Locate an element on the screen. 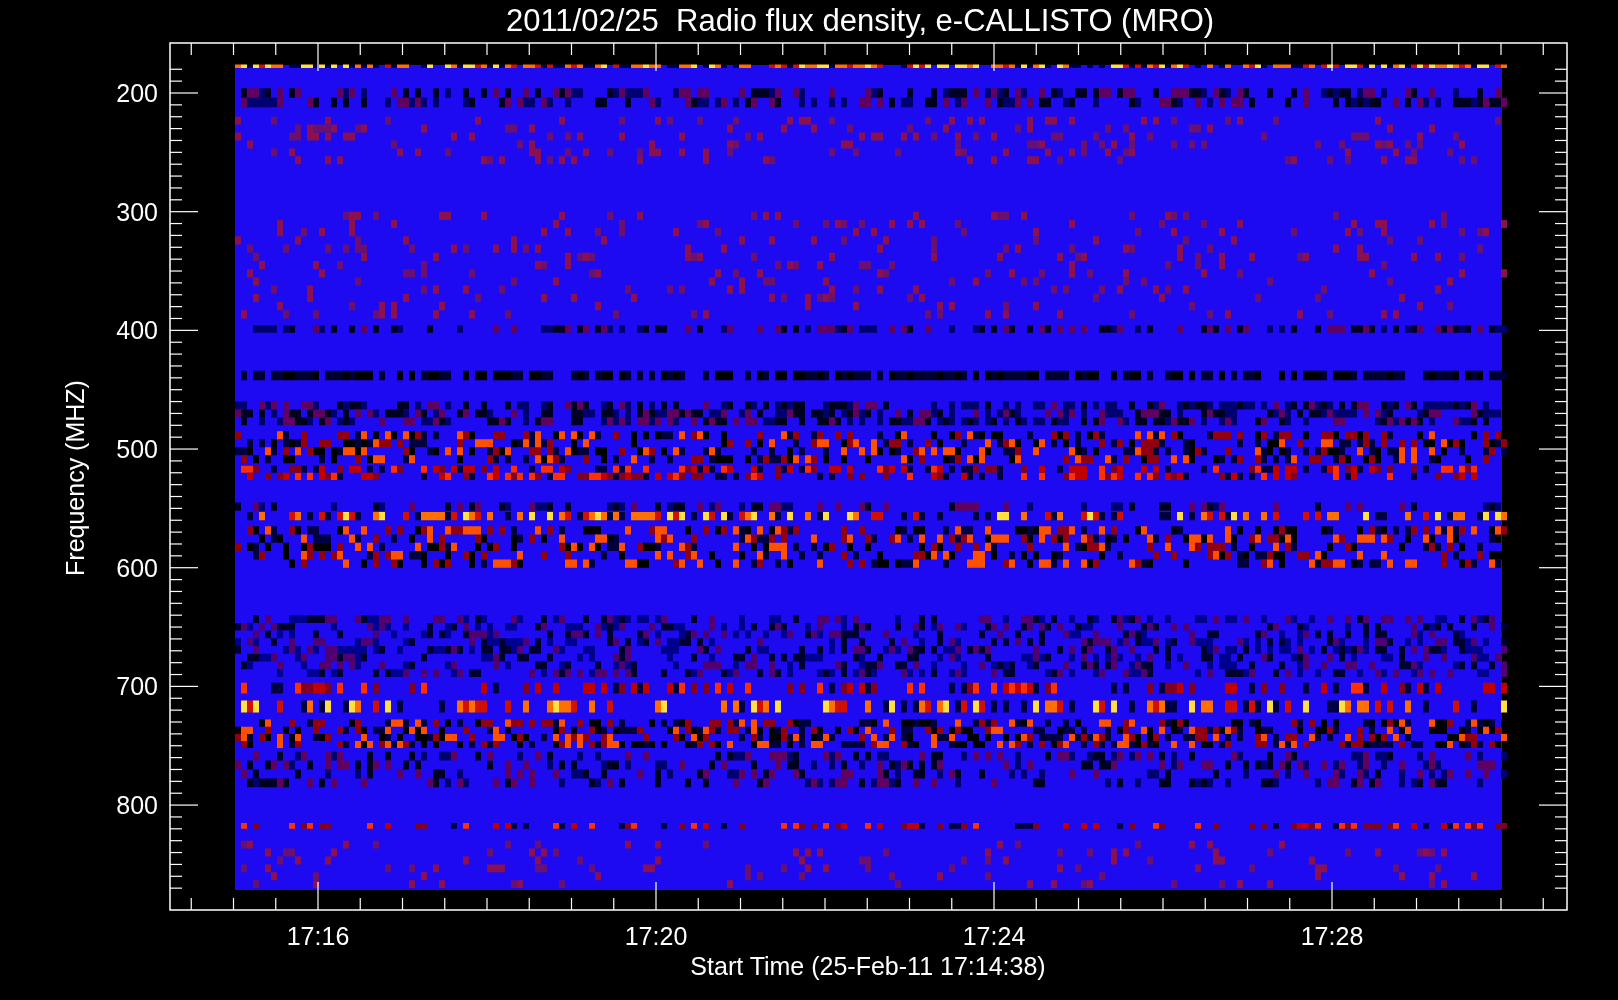 This screenshot has height=1000, width=1618. chart-title: 2011/02/25 Radio flux density, e-CALLISTO (MRO) is located at coordinates (860, 20).